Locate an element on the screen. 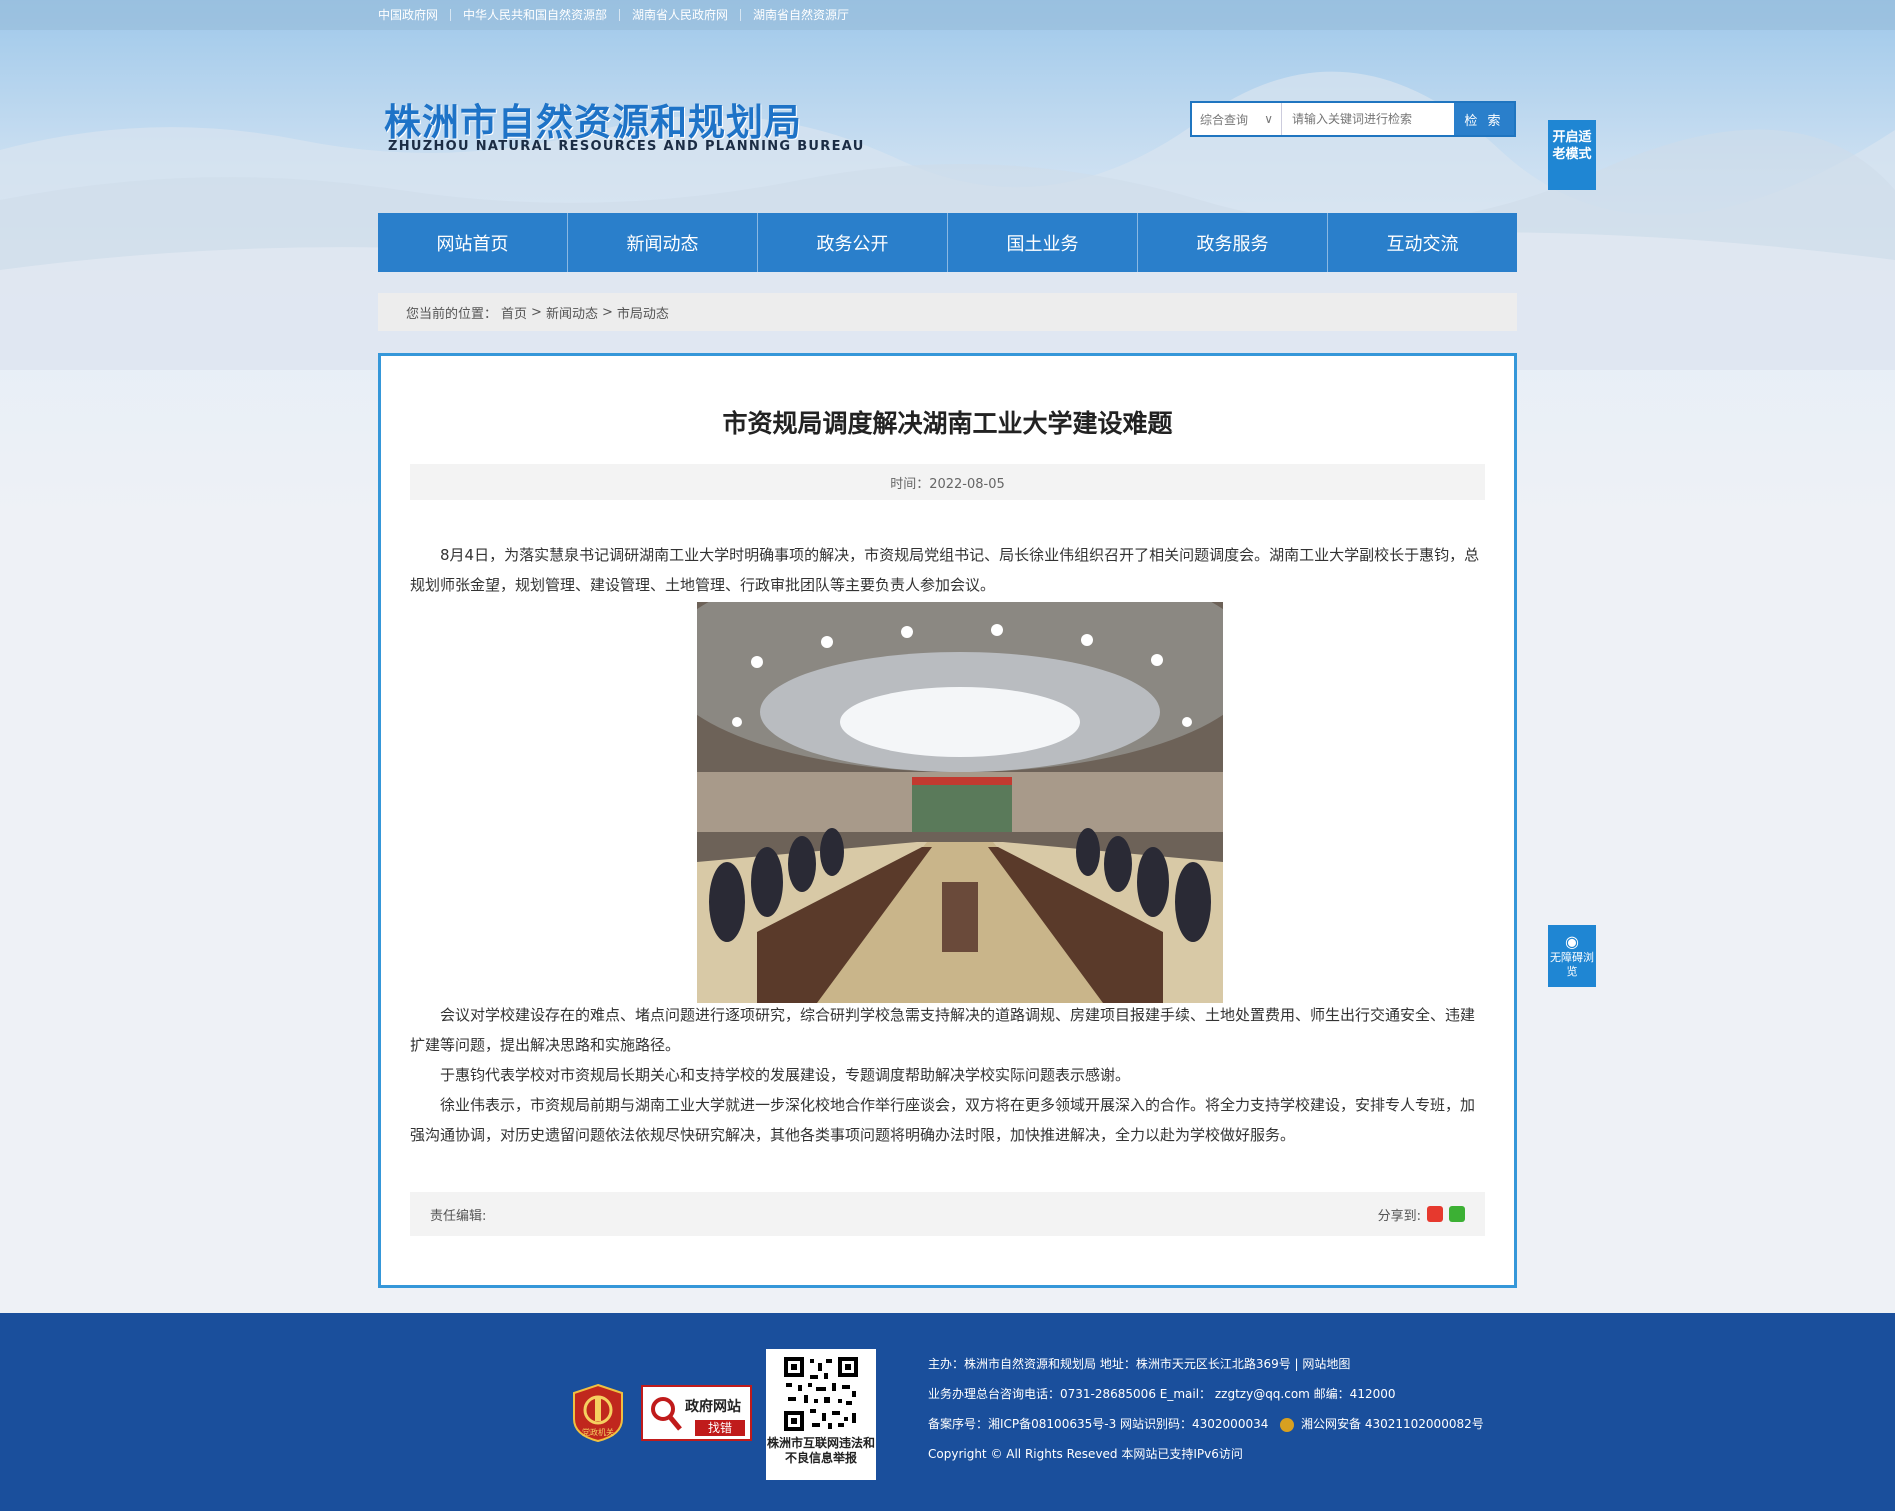  nav-gov-service: 政务服务 is located at coordinates (1233, 242).